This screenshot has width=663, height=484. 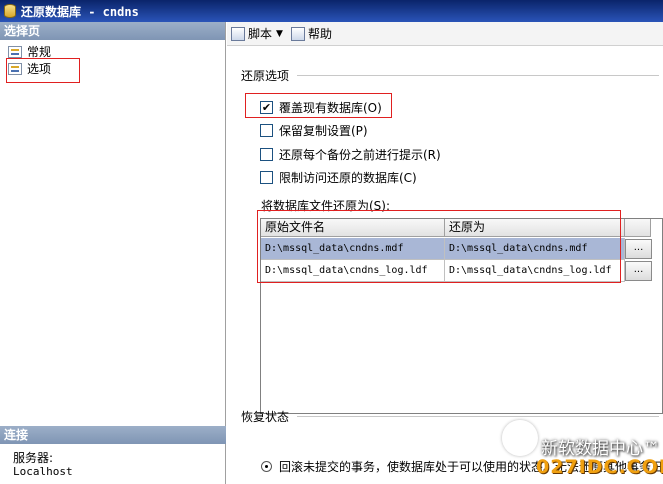 I want to click on highlight-box-overwrite, so click(x=318, y=105).